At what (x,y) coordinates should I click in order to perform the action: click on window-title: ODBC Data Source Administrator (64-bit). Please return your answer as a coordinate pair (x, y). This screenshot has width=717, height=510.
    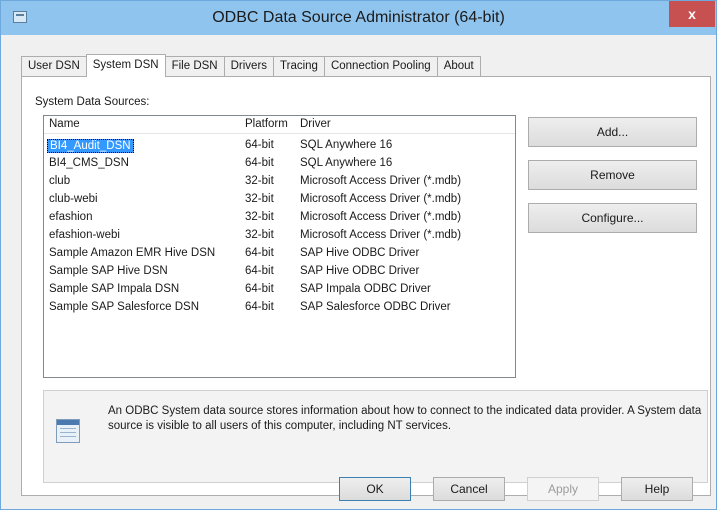
    Looking at the image, I should click on (358, 17).